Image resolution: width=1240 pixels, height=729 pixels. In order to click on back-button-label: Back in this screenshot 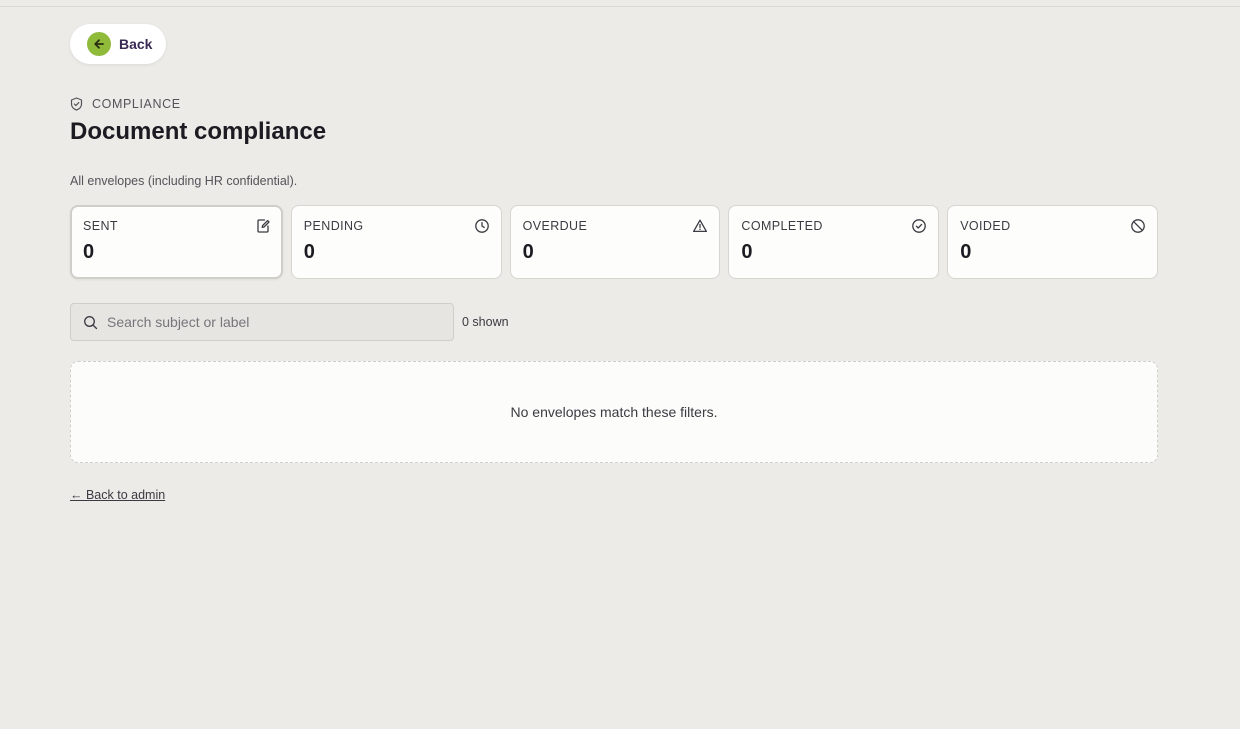, I will do `click(136, 44)`.